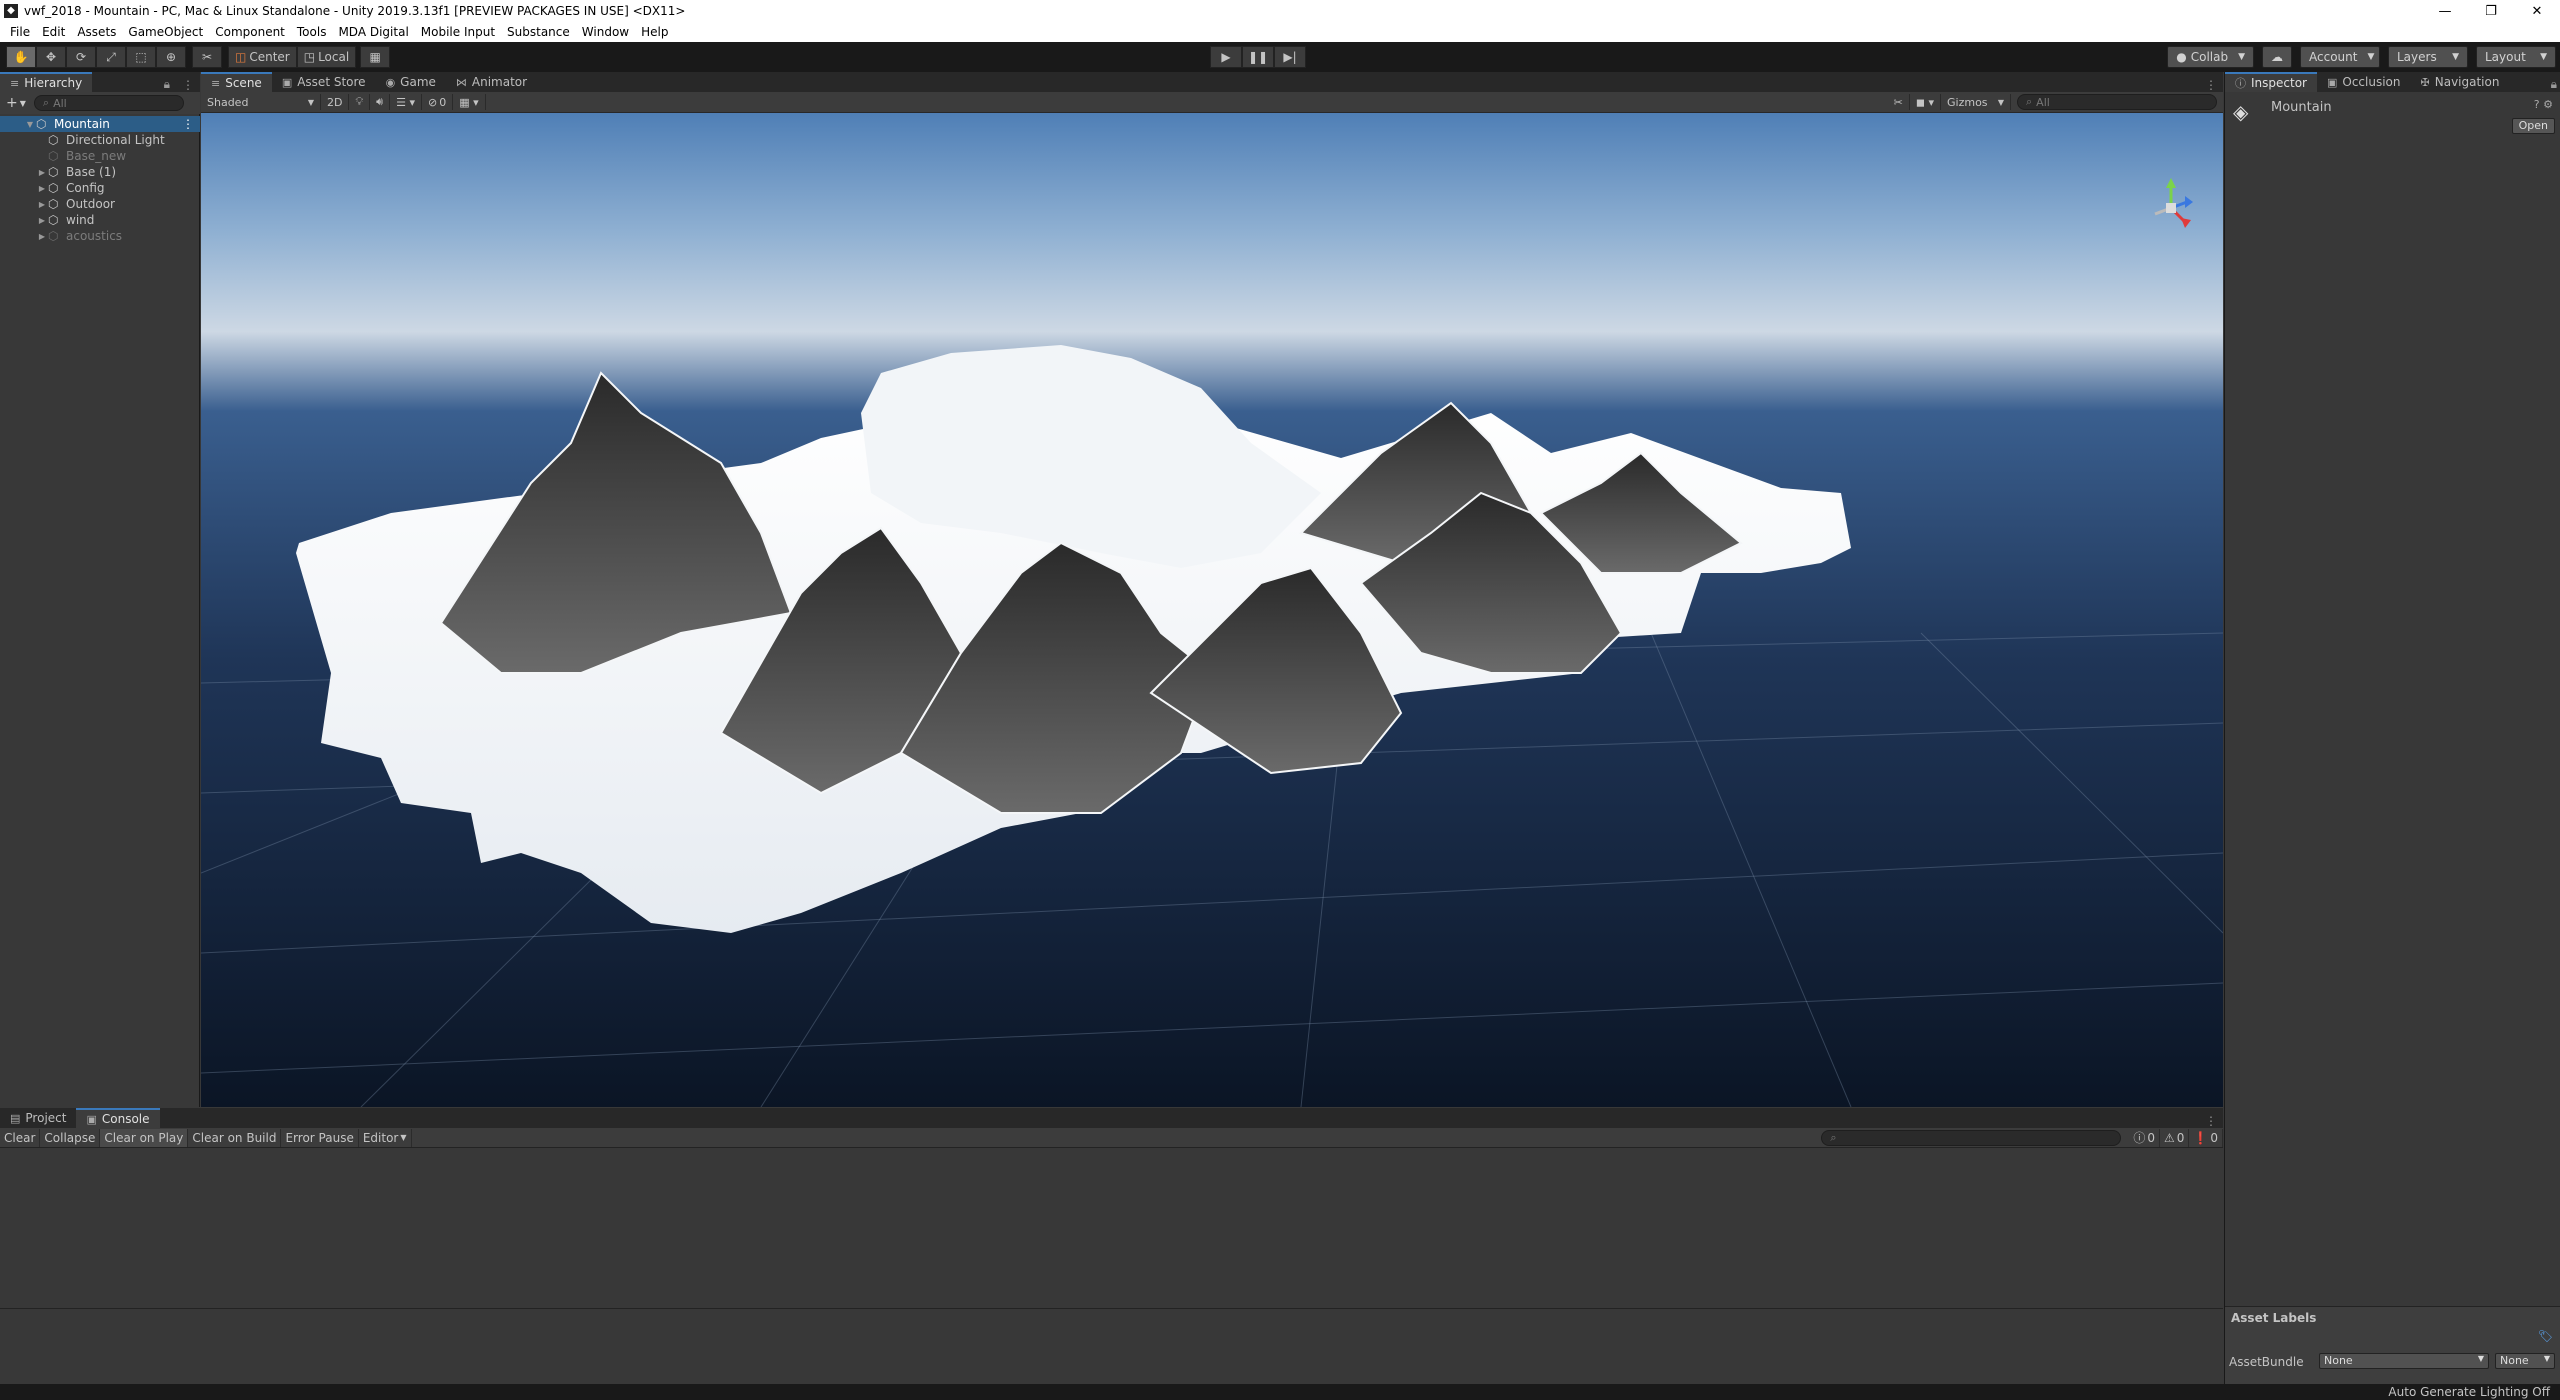 The height and width of the screenshot is (1400, 2560). I want to click on tools-icon: ✂, so click(1899, 102).